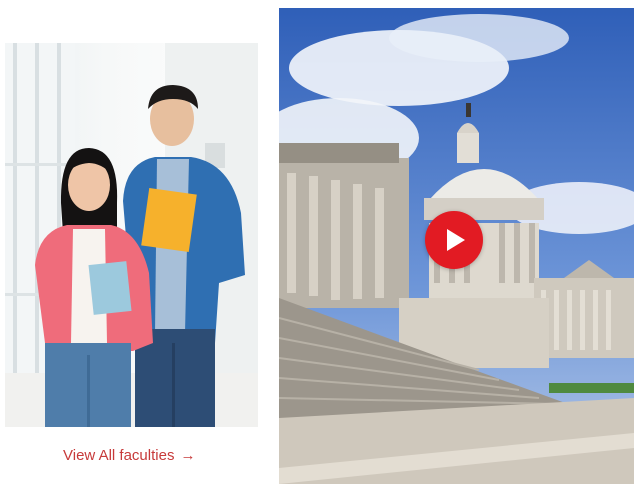 The width and height of the screenshot is (641, 488). I want to click on play-icon, so click(456, 240).